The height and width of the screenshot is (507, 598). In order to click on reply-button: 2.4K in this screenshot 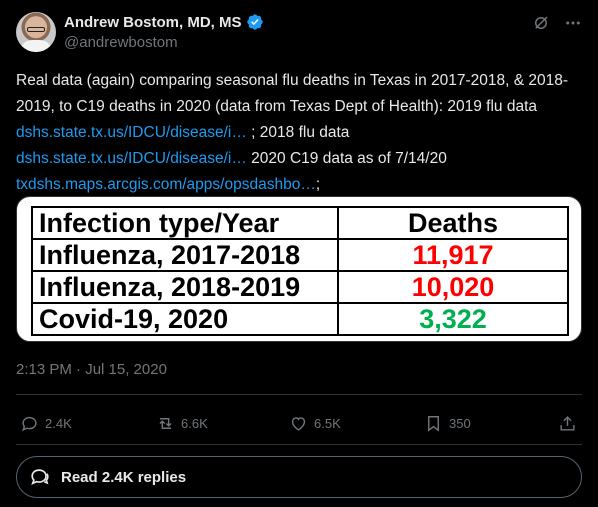, I will do `click(46, 423)`.